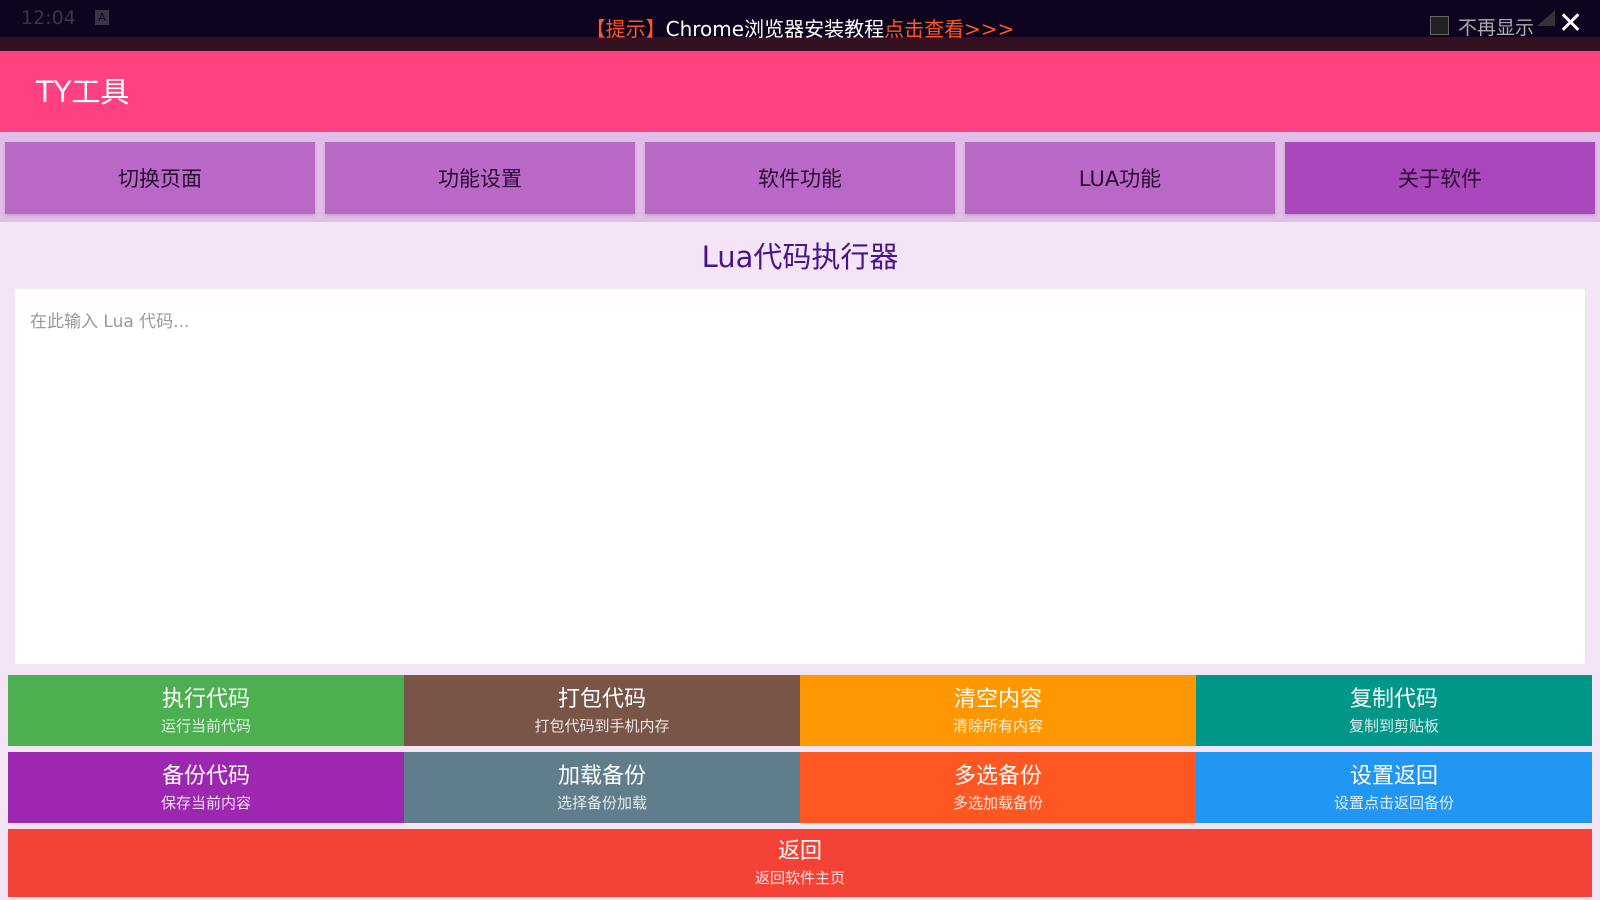  I want to click on set-return-button: 设置返回设置点击返回备份, so click(1394, 787).